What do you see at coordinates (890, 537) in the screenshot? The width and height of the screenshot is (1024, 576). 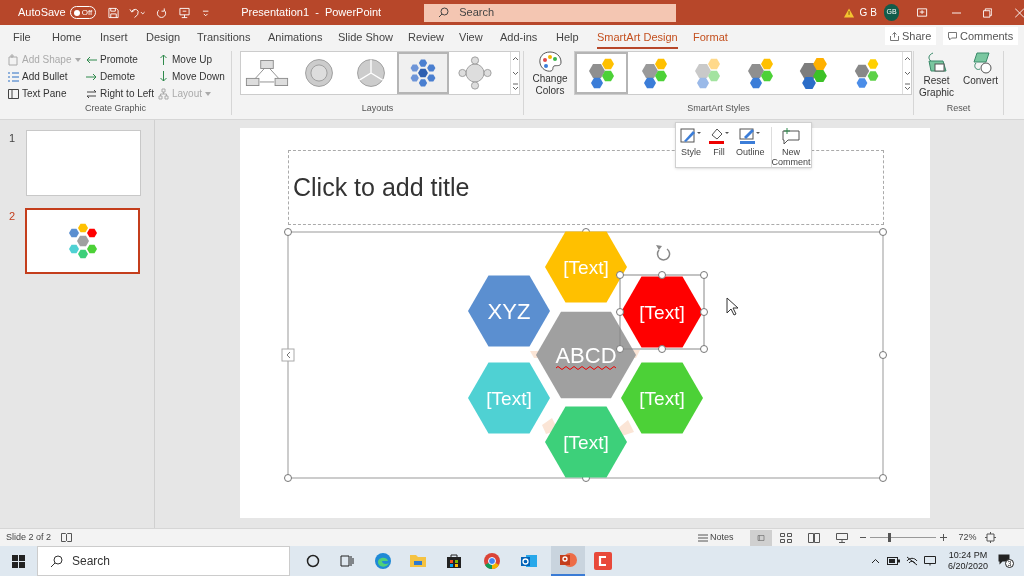 I see `zoom-thumb` at bounding box center [890, 537].